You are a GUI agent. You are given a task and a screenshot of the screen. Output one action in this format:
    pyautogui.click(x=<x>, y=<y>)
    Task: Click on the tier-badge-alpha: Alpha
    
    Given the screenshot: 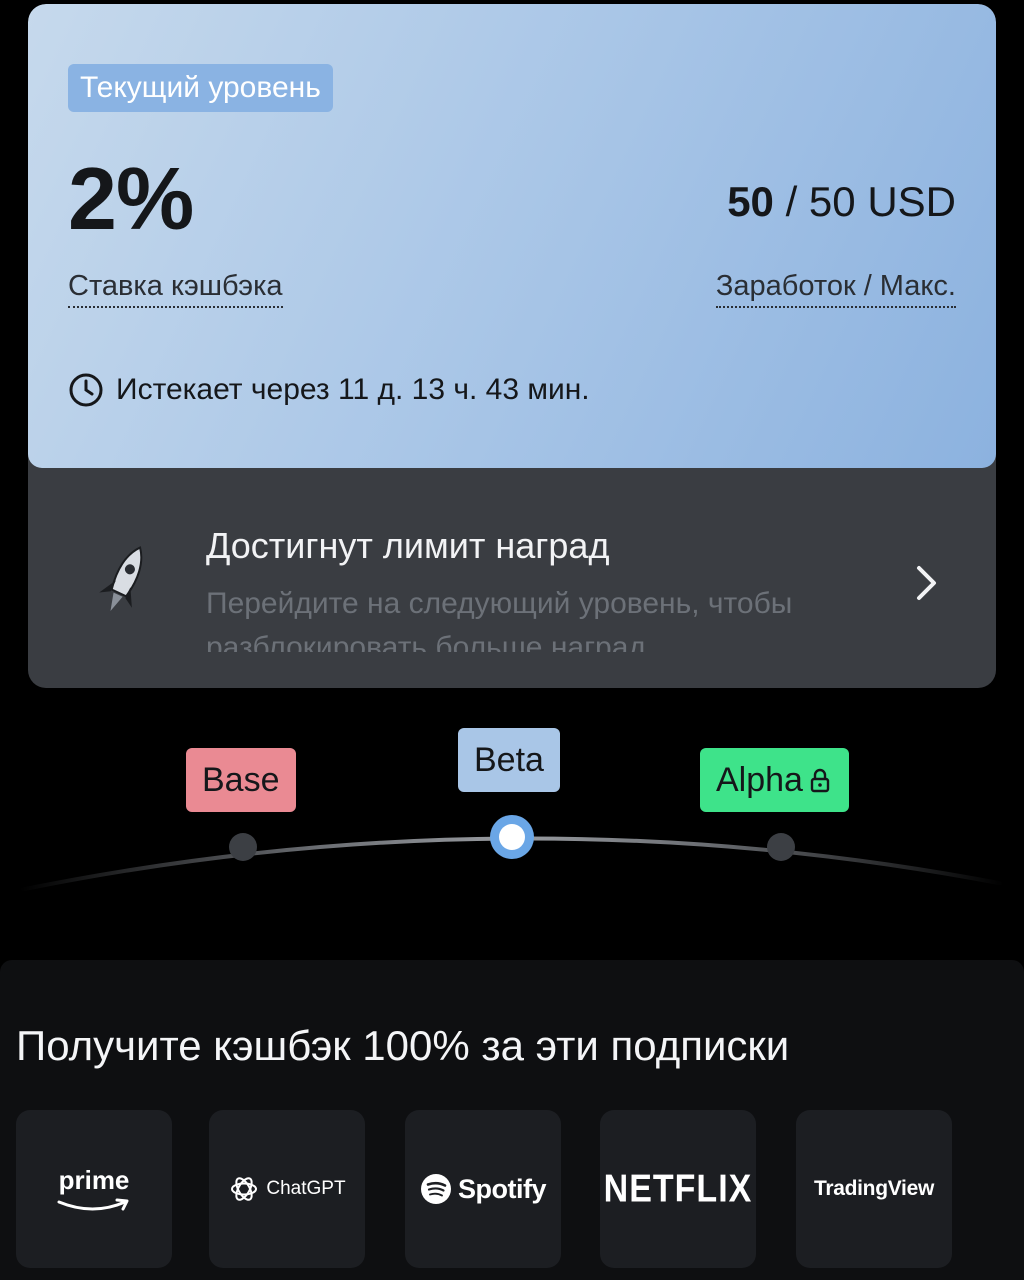 What is the action you would take?
    pyautogui.click(x=774, y=780)
    